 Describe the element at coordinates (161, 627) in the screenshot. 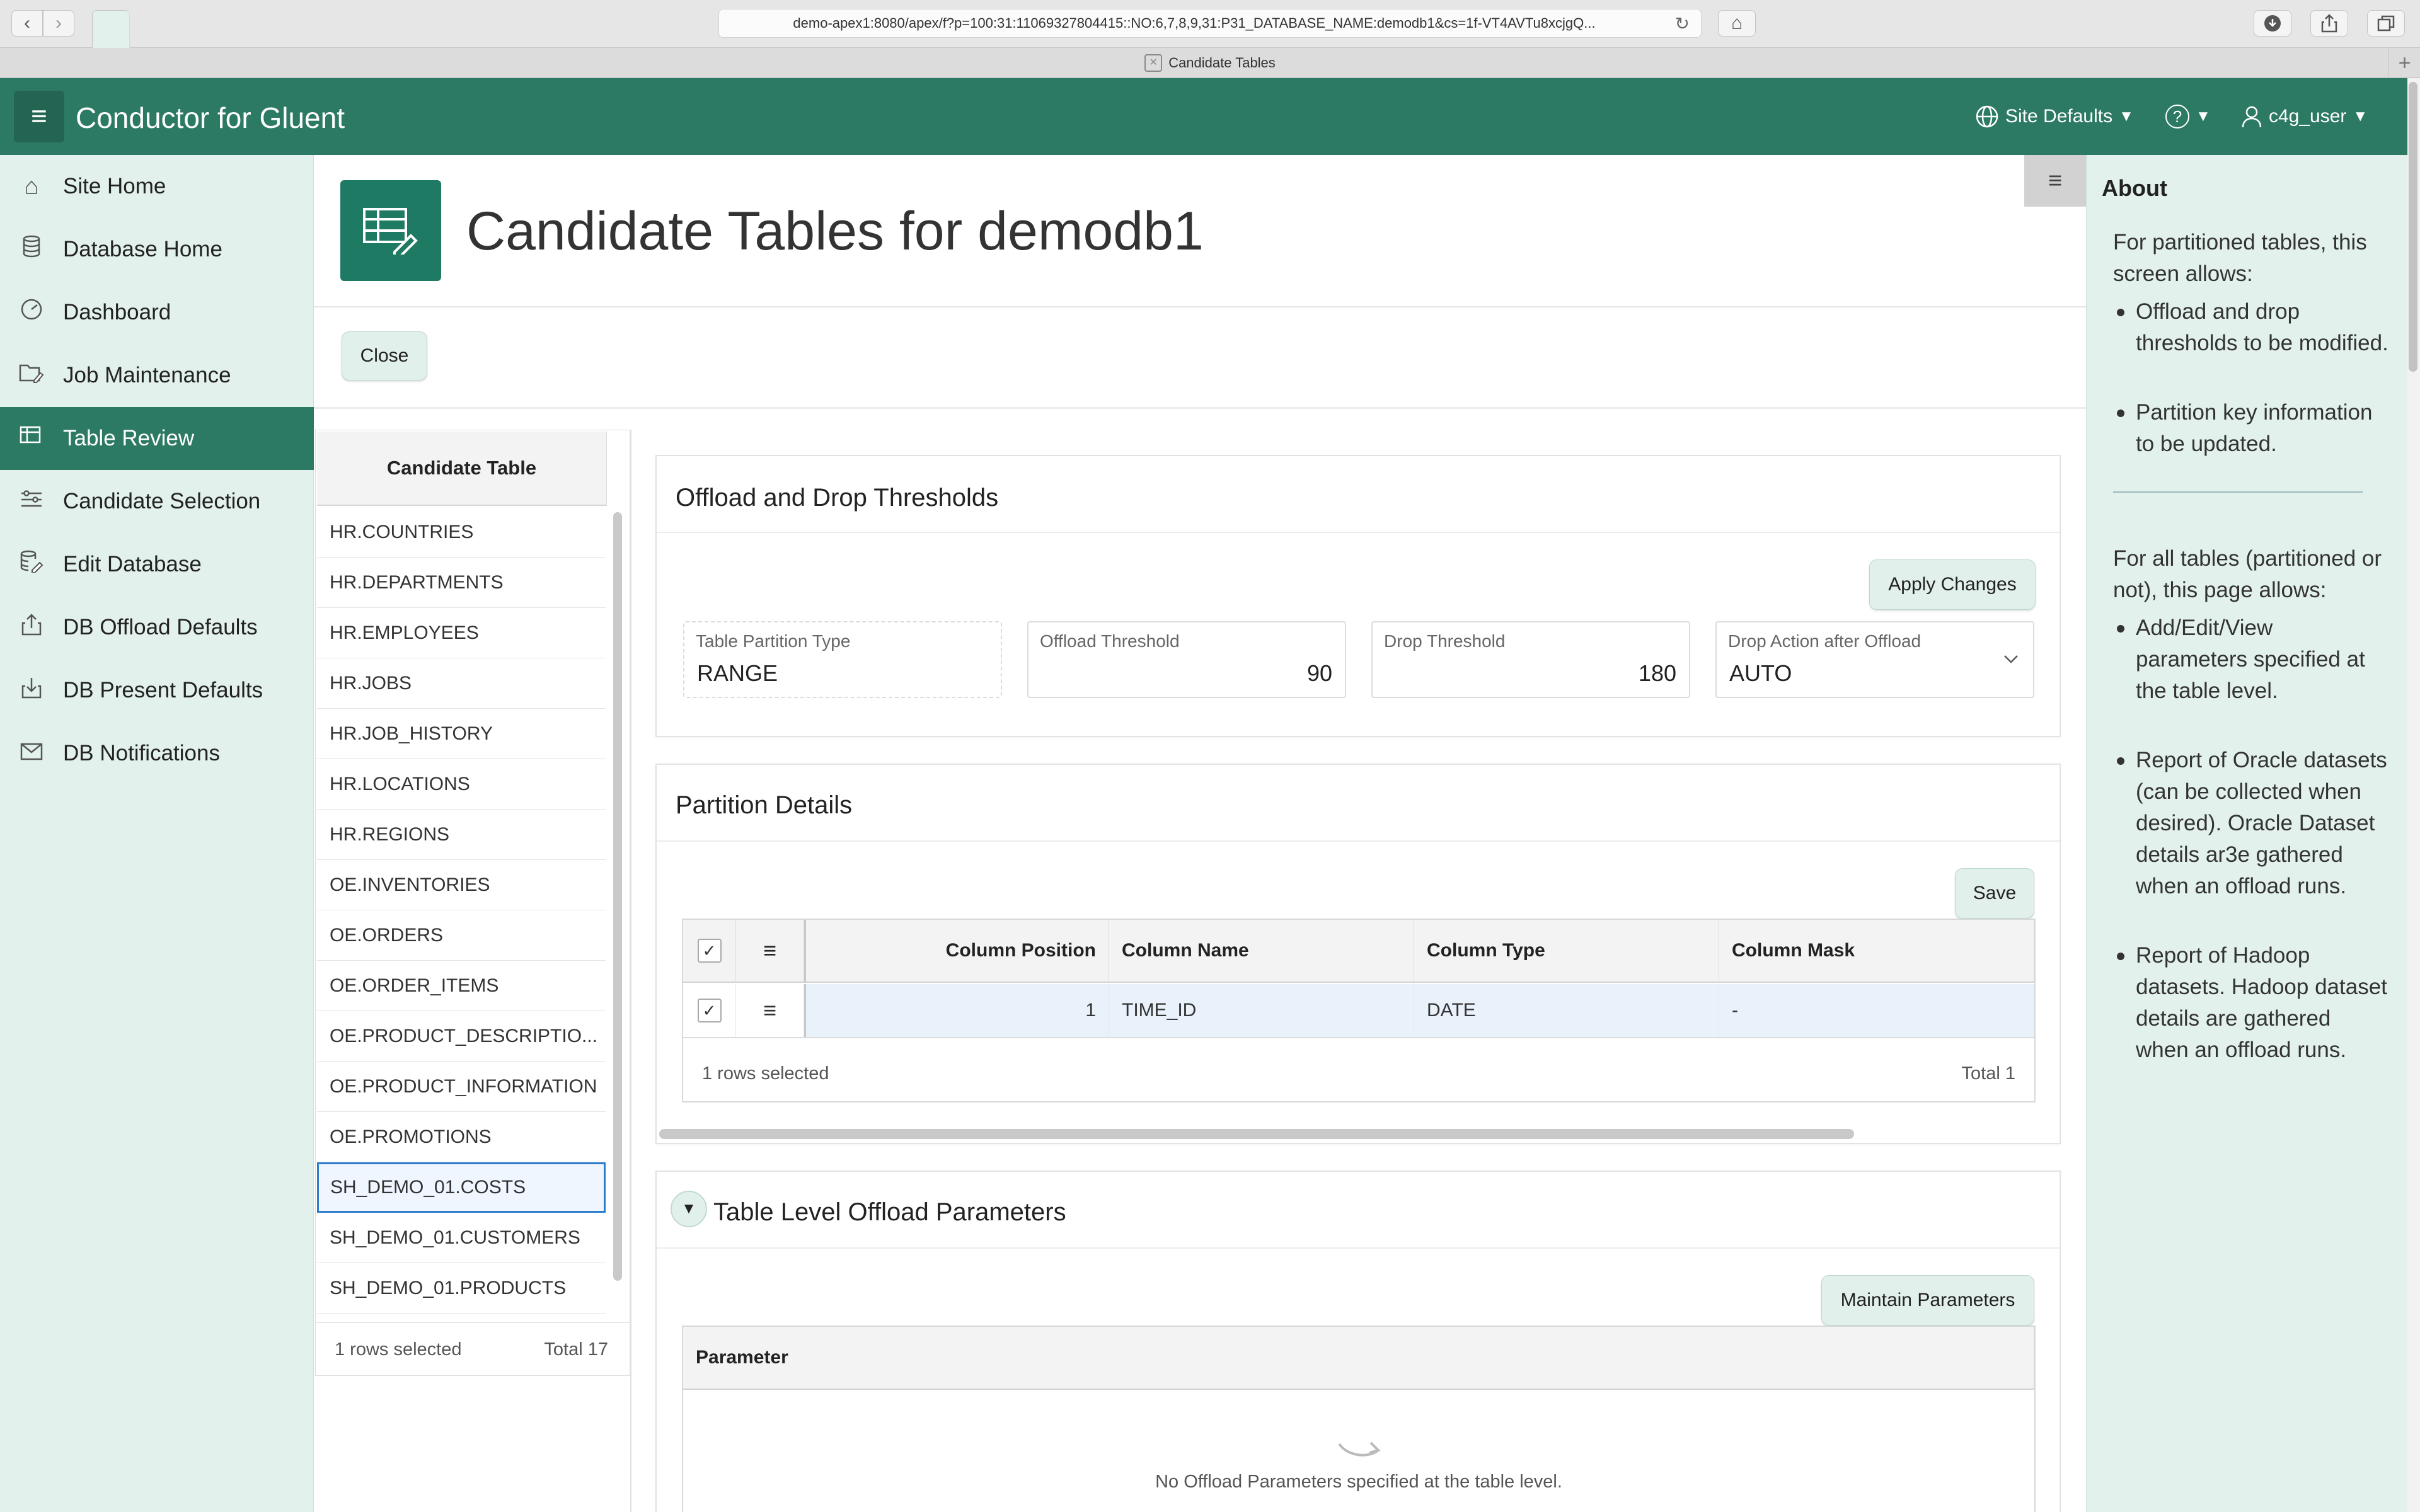

I see `sidebar-item-label: DB Offload Defaults` at that location.